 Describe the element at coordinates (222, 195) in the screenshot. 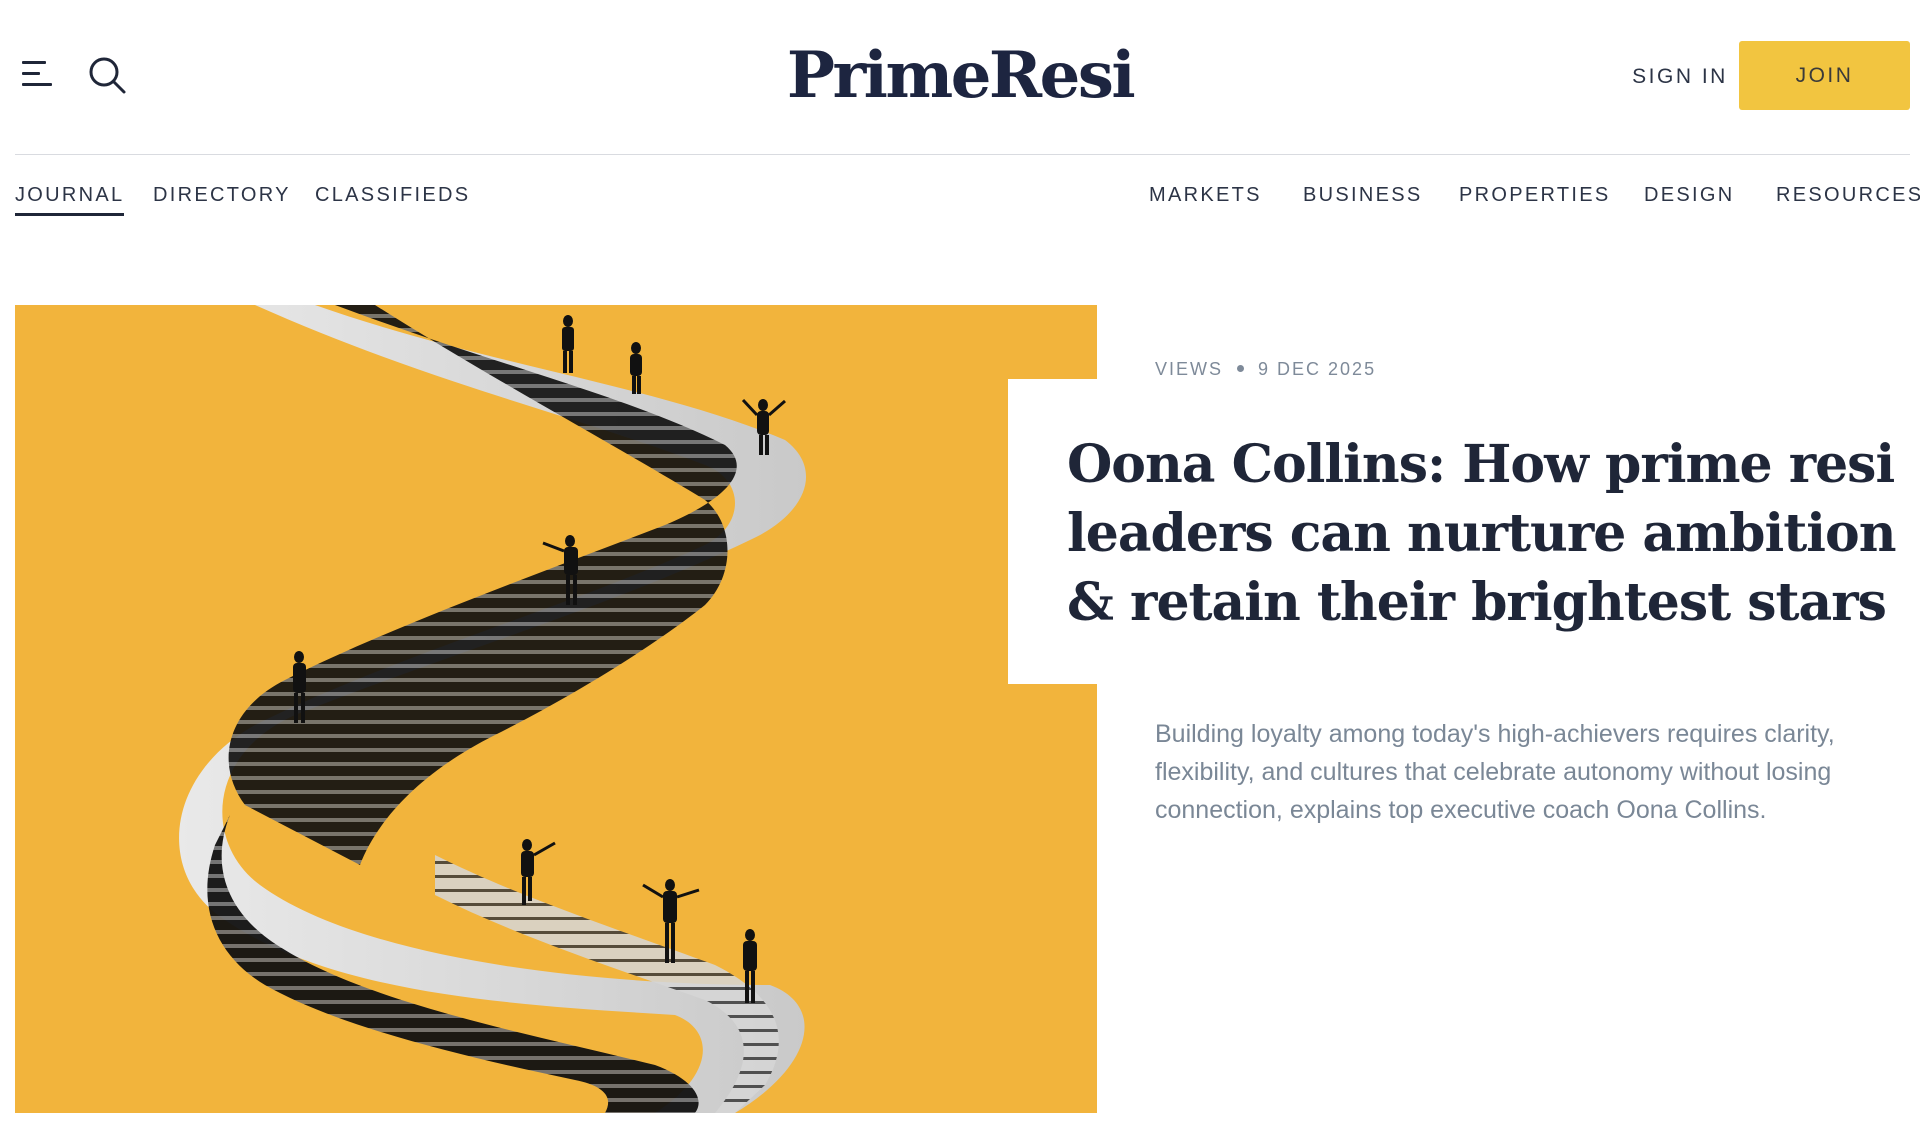

I see `nav-directory: DIRECTORY` at that location.